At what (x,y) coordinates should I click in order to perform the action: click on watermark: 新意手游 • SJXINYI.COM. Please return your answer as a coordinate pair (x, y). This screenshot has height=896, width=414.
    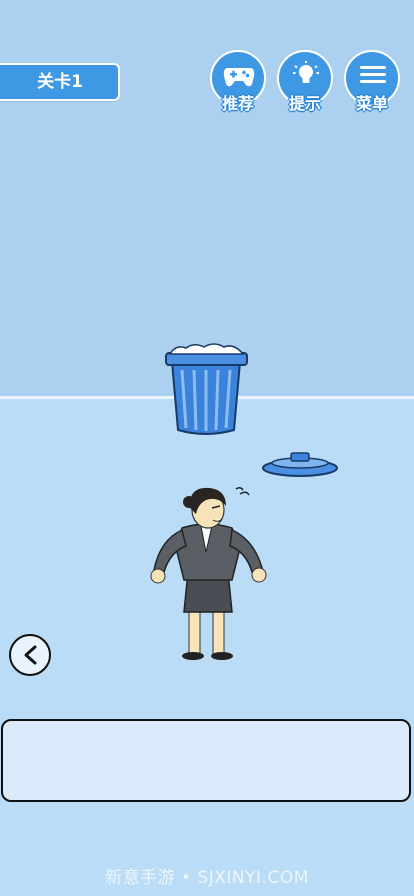
    Looking at the image, I should click on (207, 878).